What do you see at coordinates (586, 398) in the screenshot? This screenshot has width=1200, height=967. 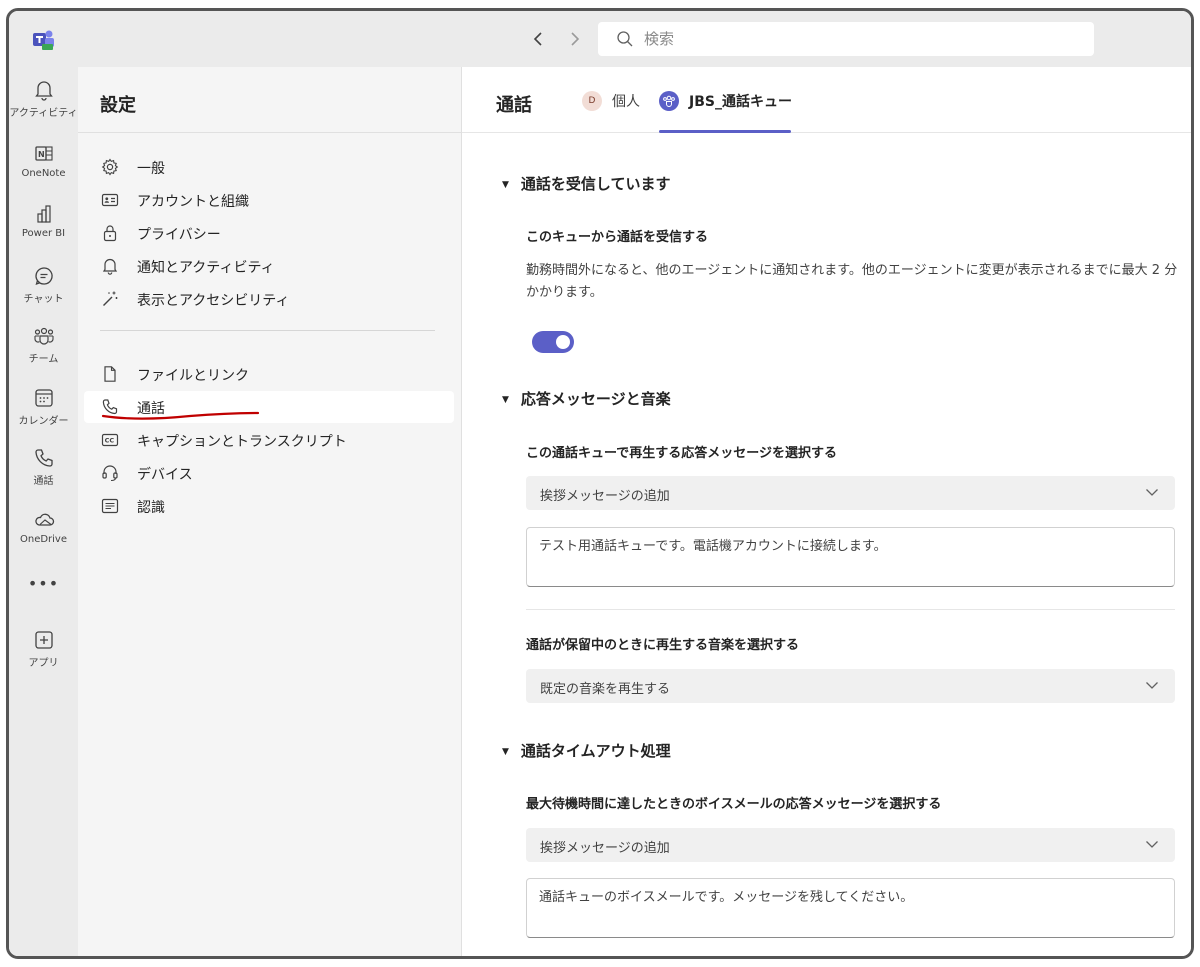 I see `section-greeting-header: ▼ 応答メッセージと音楽` at bounding box center [586, 398].